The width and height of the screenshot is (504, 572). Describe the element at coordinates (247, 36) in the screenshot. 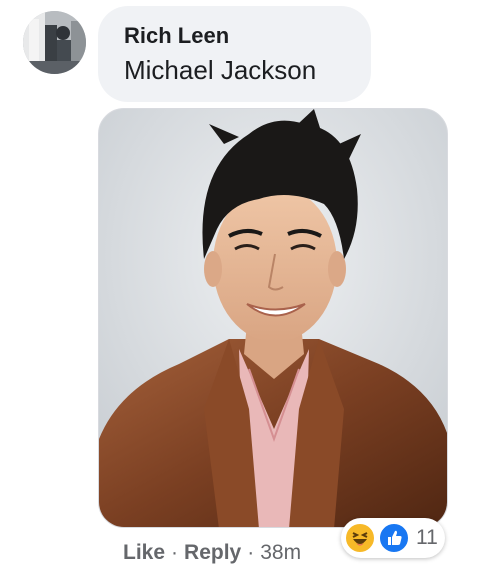

I see `comment-author: Rich Leen` at that location.